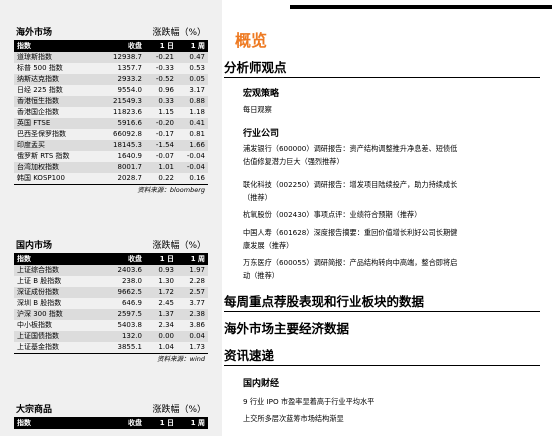  Describe the element at coordinates (197, 347) in the screenshot. I see `change-1week: 1.73` at that location.